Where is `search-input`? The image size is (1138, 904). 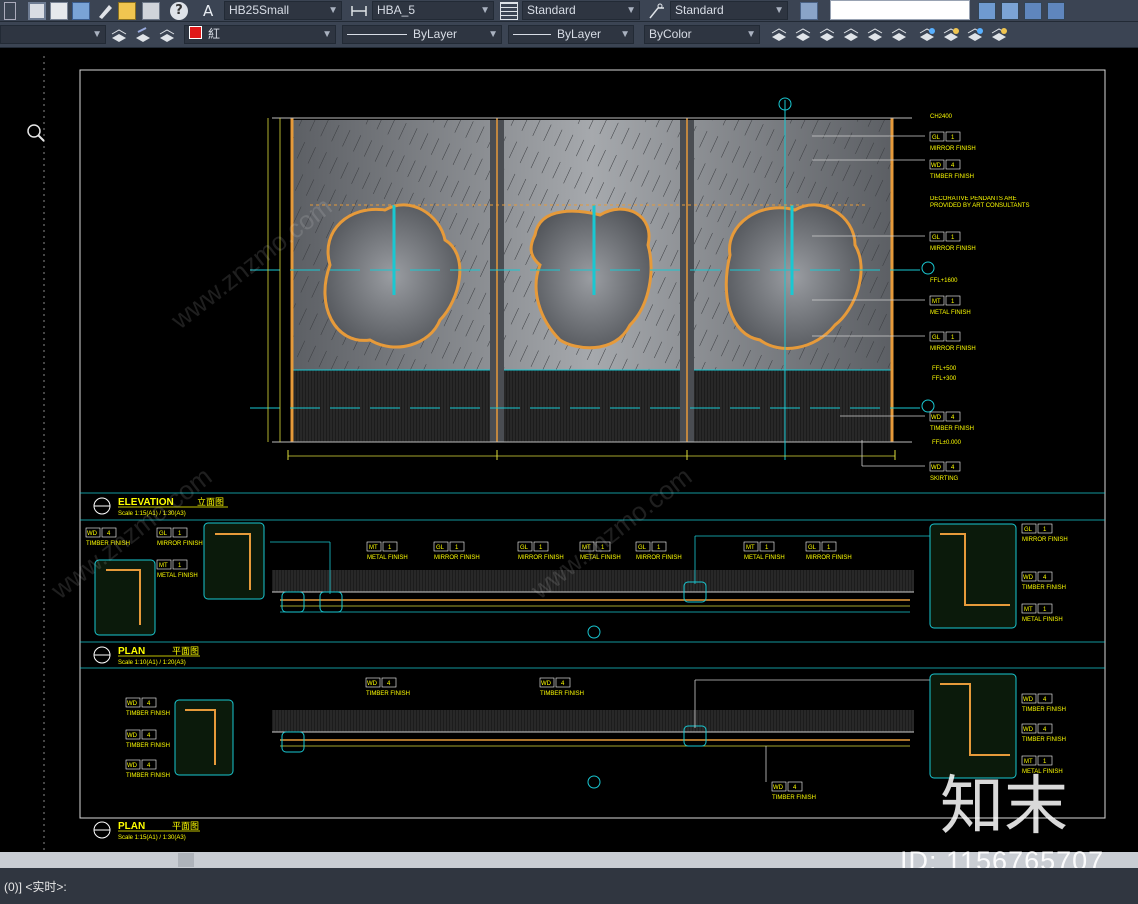 search-input is located at coordinates (900, 10).